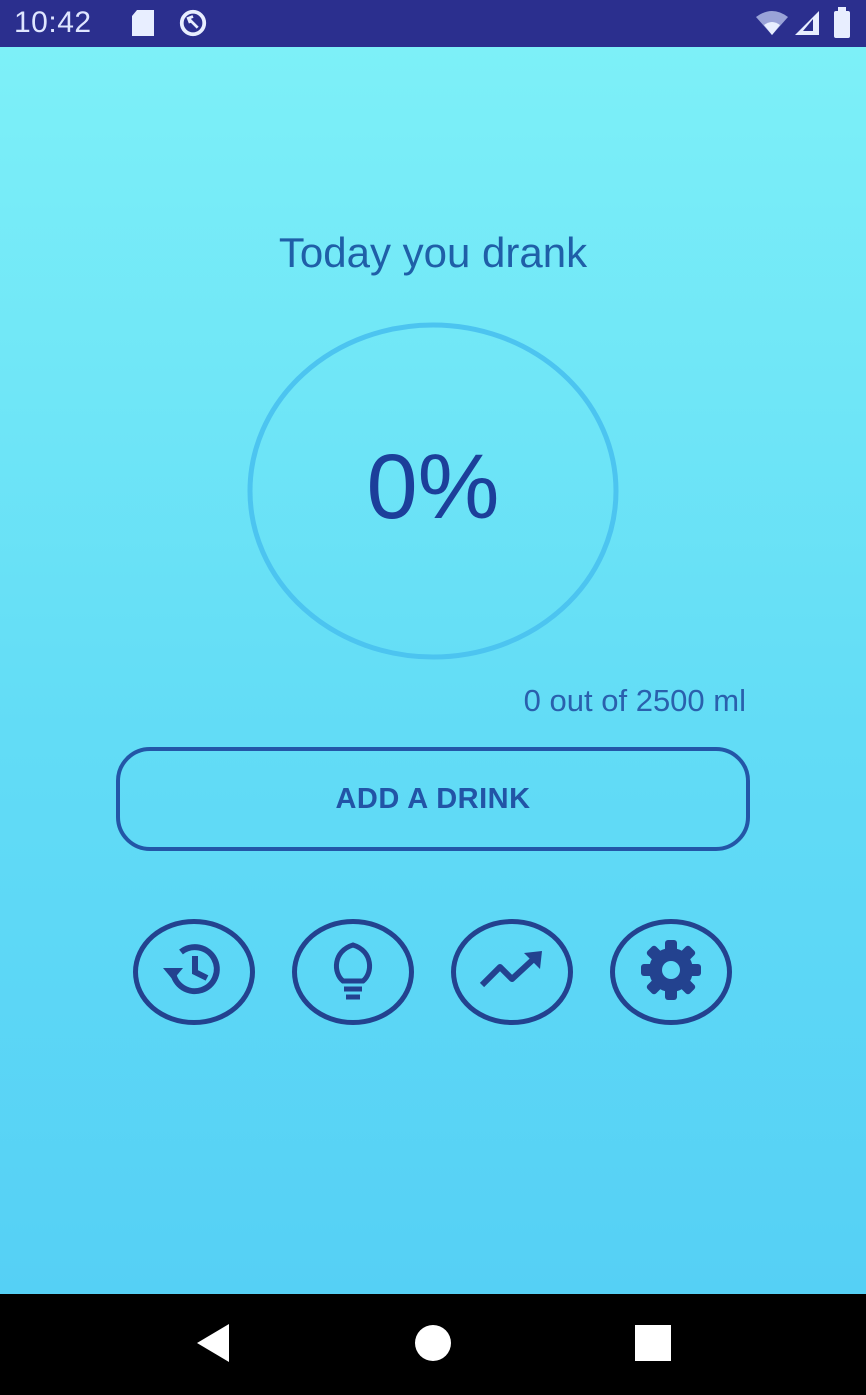 This screenshot has width=866, height=1395. What do you see at coordinates (433, 799) in the screenshot?
I see `add-drink-button: ADD A DRINK` at bounding box center [433, 799].